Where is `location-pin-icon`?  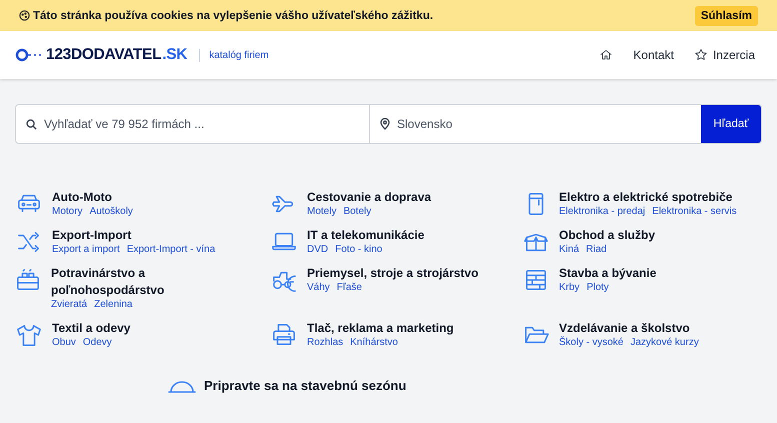
location-pin-icon is located at coordinates (385, 124).